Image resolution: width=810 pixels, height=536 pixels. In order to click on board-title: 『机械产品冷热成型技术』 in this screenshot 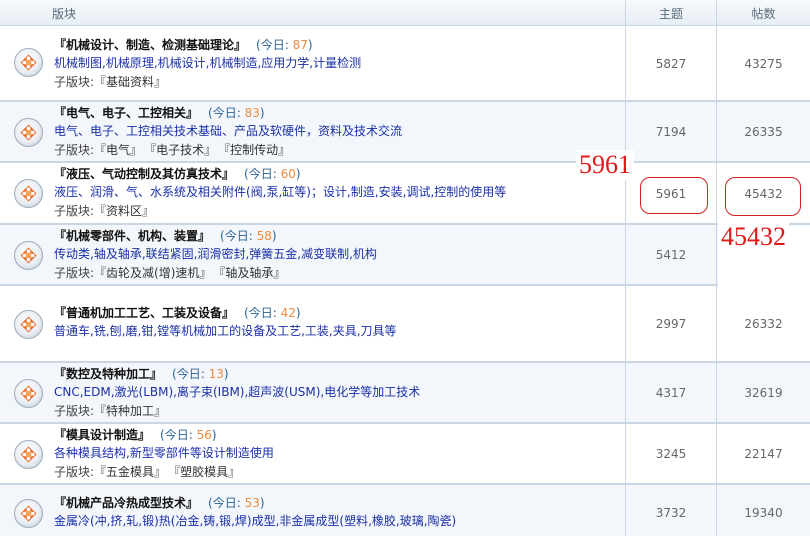, I will do `click(126, 503)`.